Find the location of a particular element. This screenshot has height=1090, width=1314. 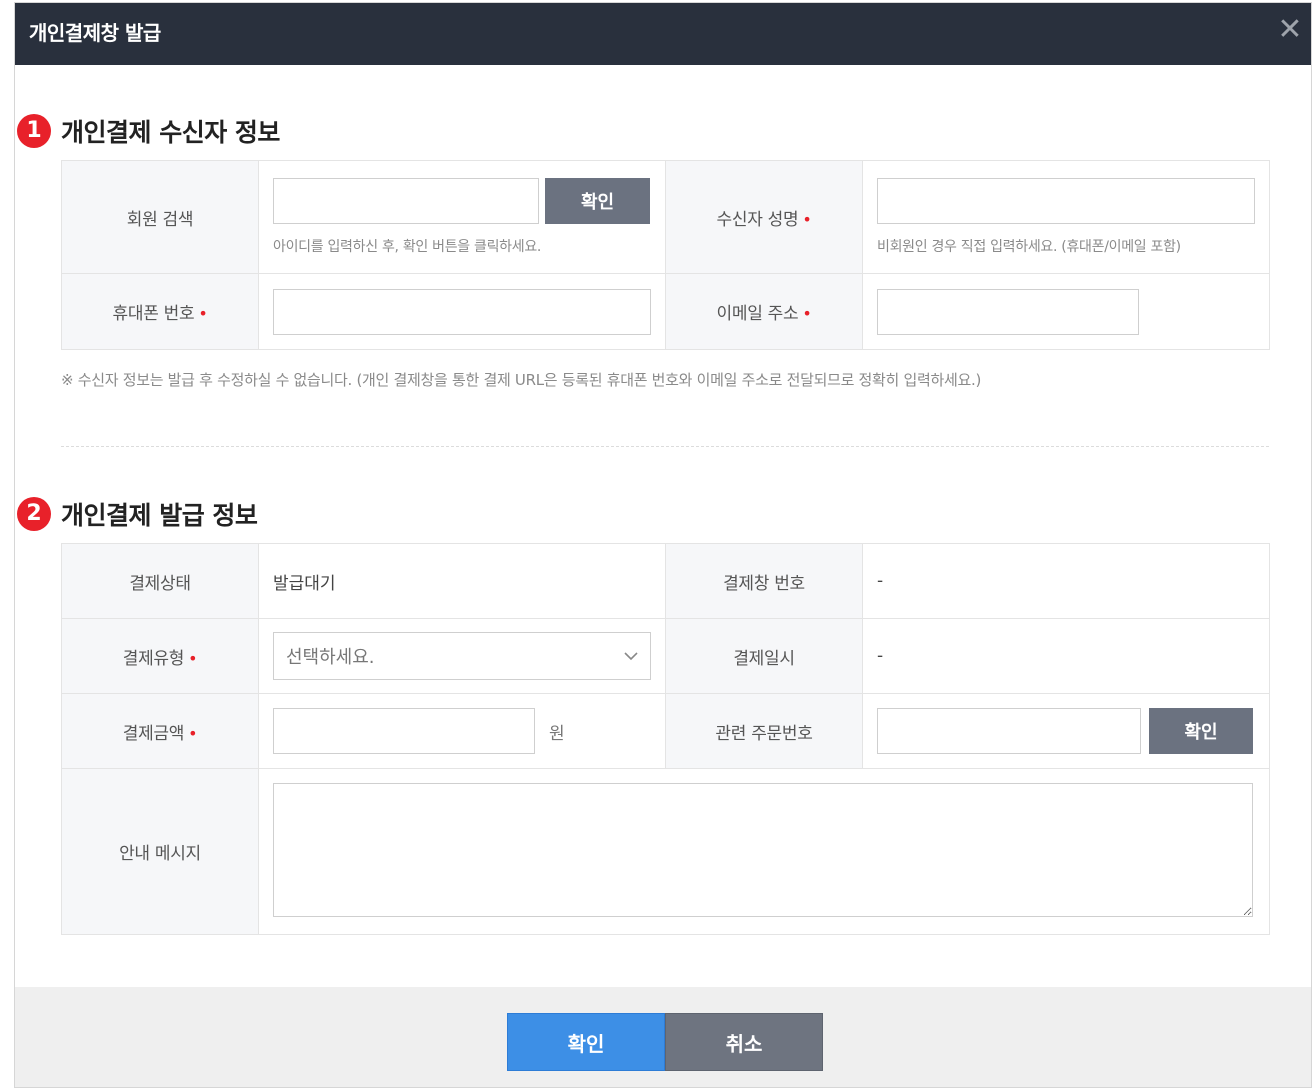

section-title: 개인결제 발급 정보 is located at coordinates (159, 515).